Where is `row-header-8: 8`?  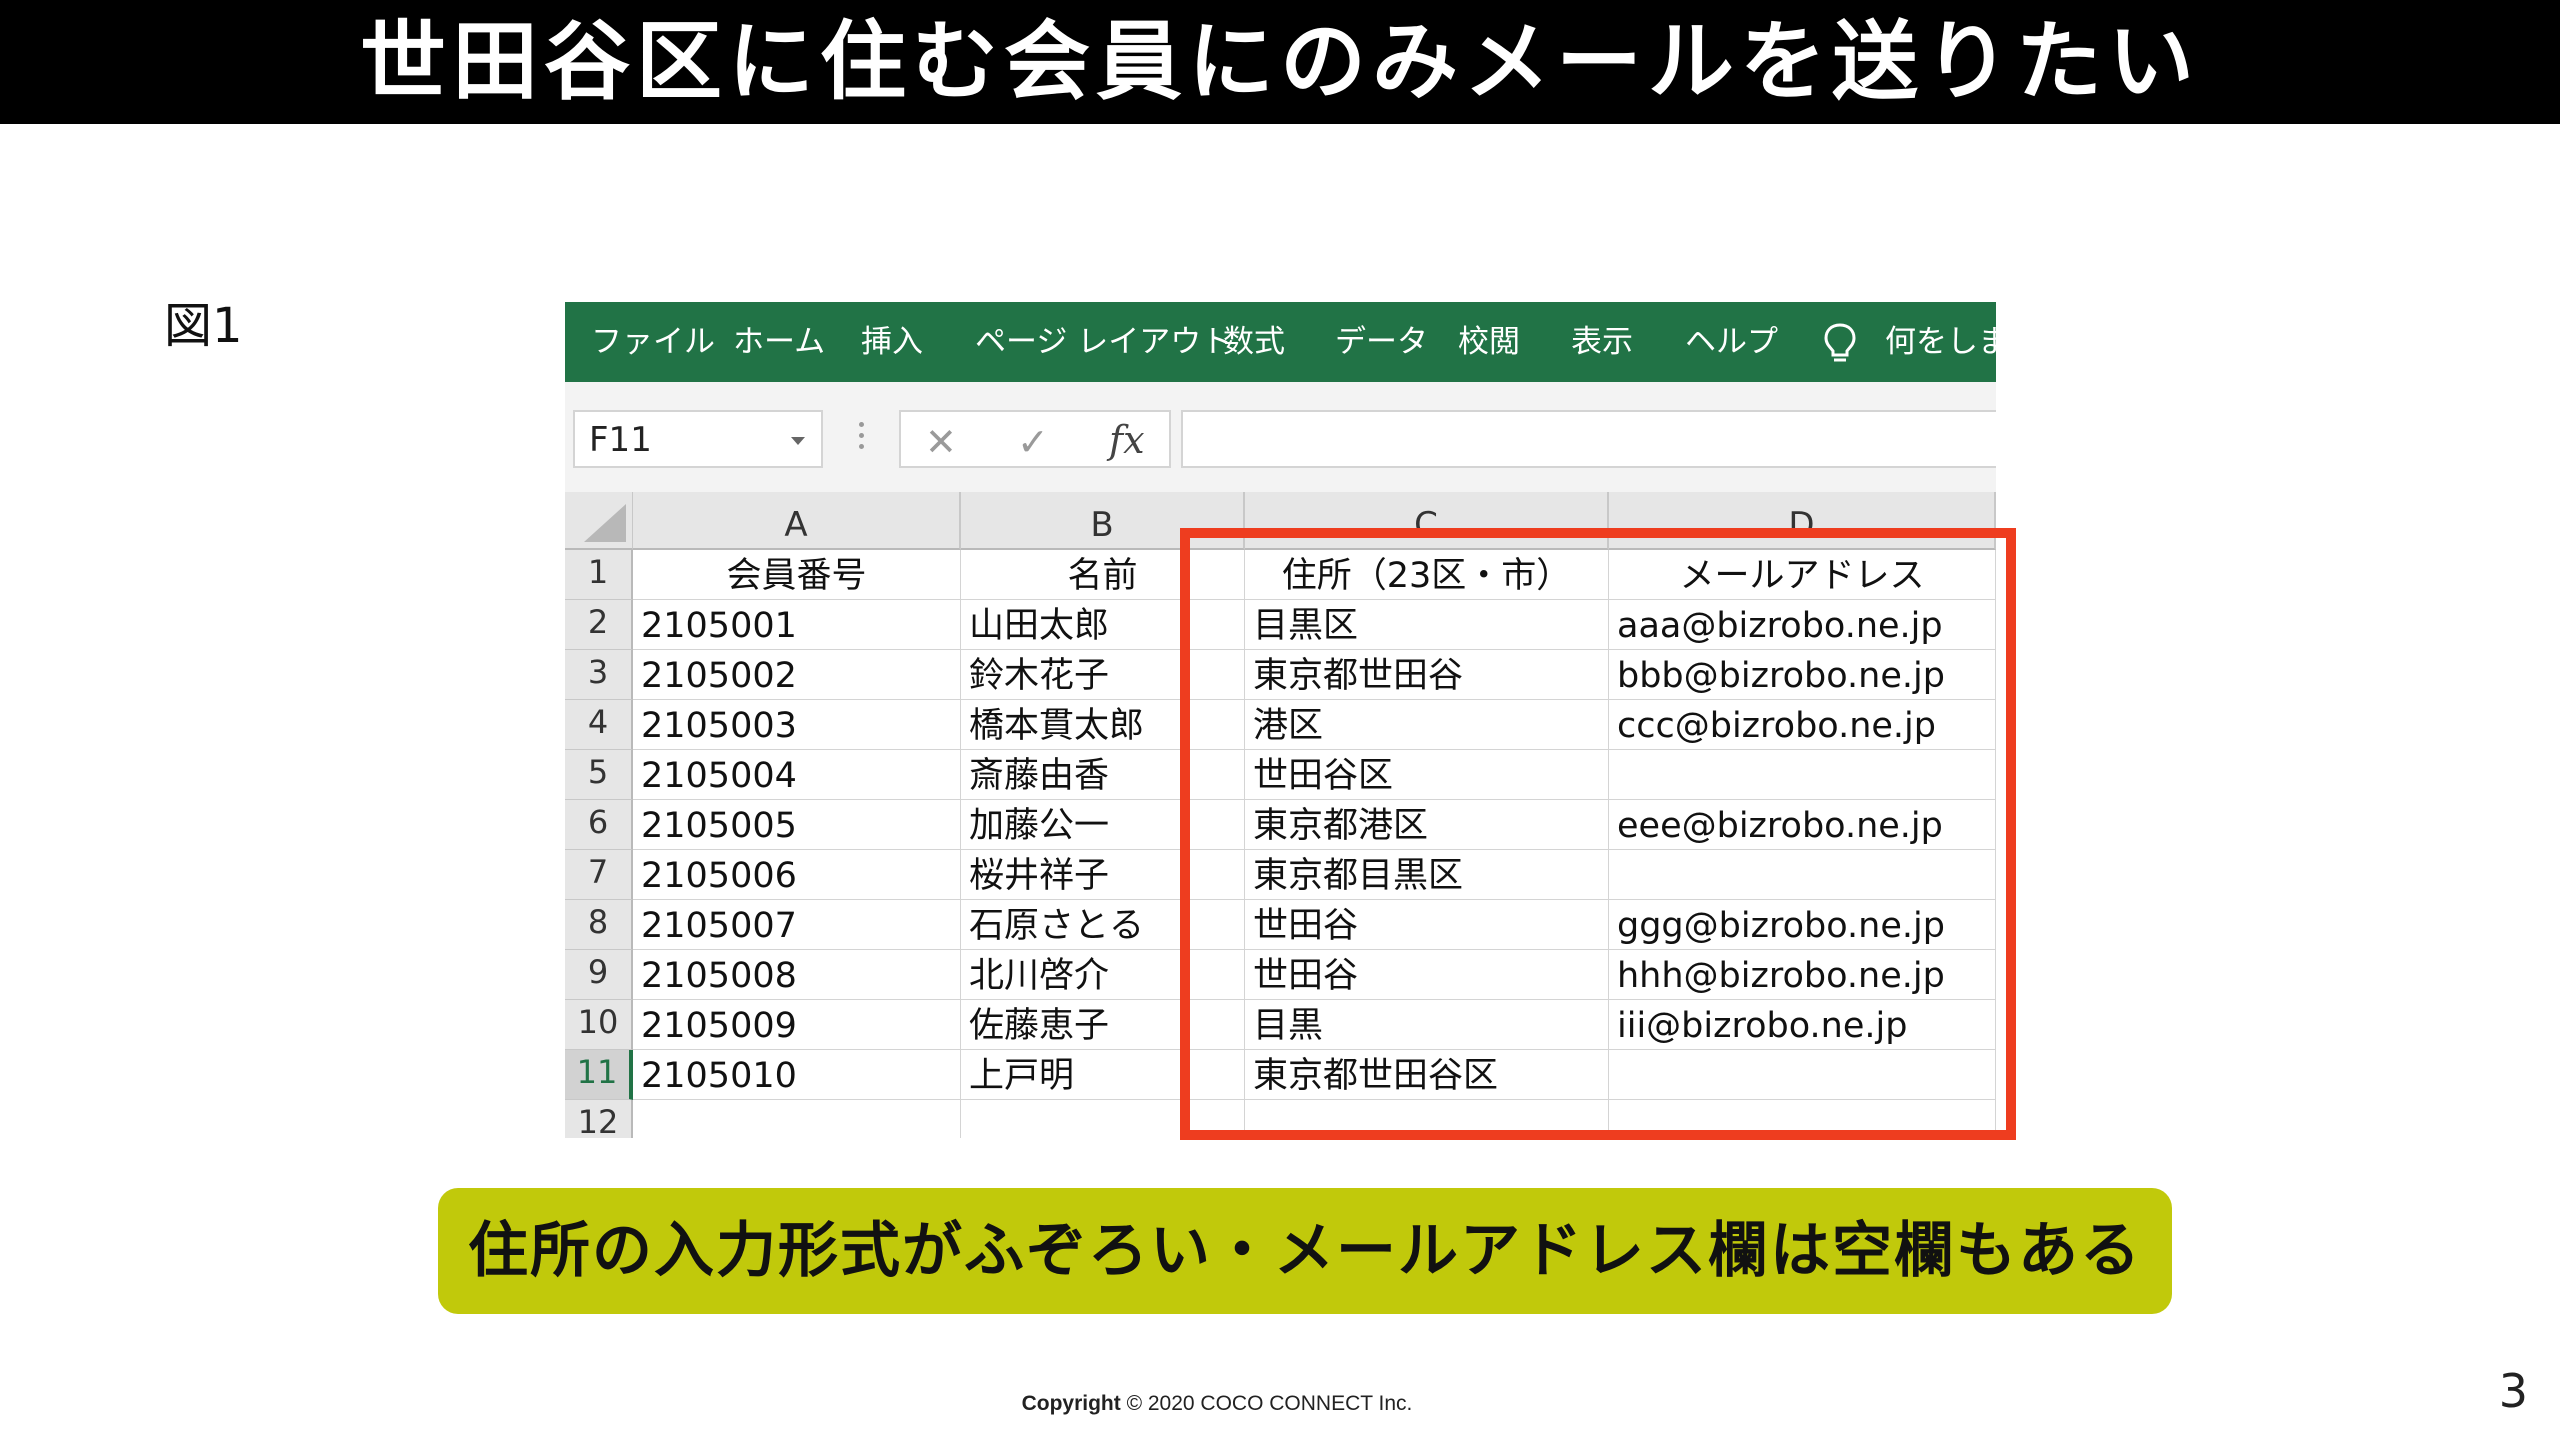
row-header-8: 8 is located at coordinates (599, 925).